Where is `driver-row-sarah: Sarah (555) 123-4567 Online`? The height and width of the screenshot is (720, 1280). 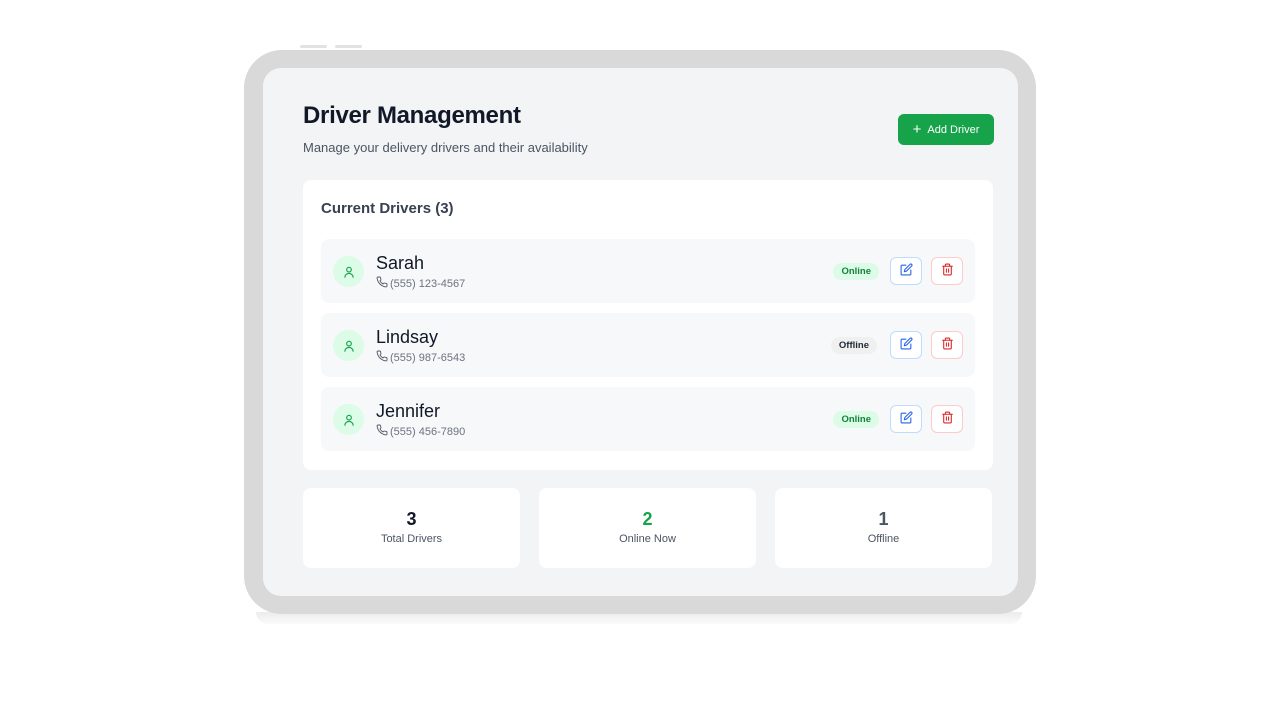 driver-row-sarah: Sarah (555) 123-4567 Online is located at coordinates (648, 271).